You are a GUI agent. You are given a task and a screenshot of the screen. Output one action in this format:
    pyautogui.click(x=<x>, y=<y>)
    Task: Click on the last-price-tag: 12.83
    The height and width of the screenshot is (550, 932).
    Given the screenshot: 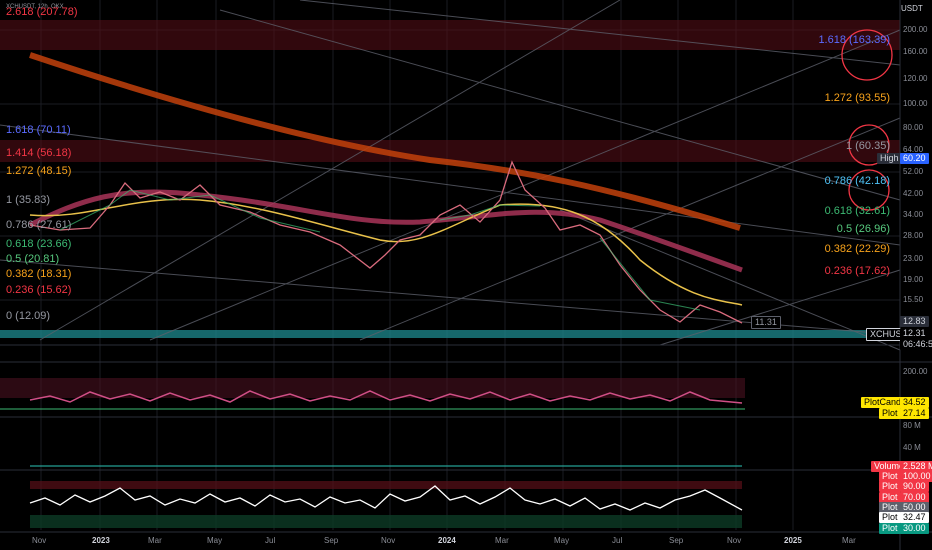 What is the action you would take?
    pyautogui.click(x=914, y=321)
    